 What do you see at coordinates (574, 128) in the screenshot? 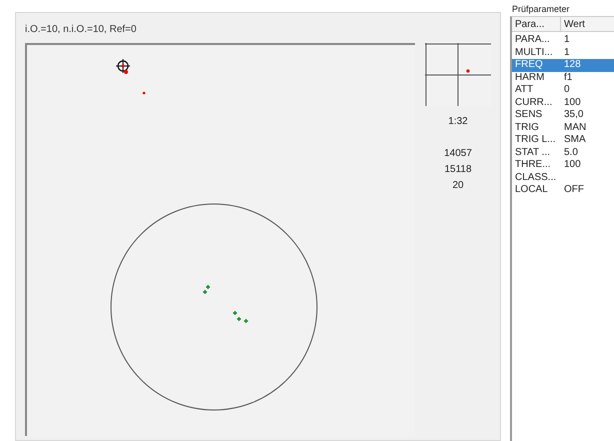
I see `param-value: MAN` at bounding box center [574, 128].